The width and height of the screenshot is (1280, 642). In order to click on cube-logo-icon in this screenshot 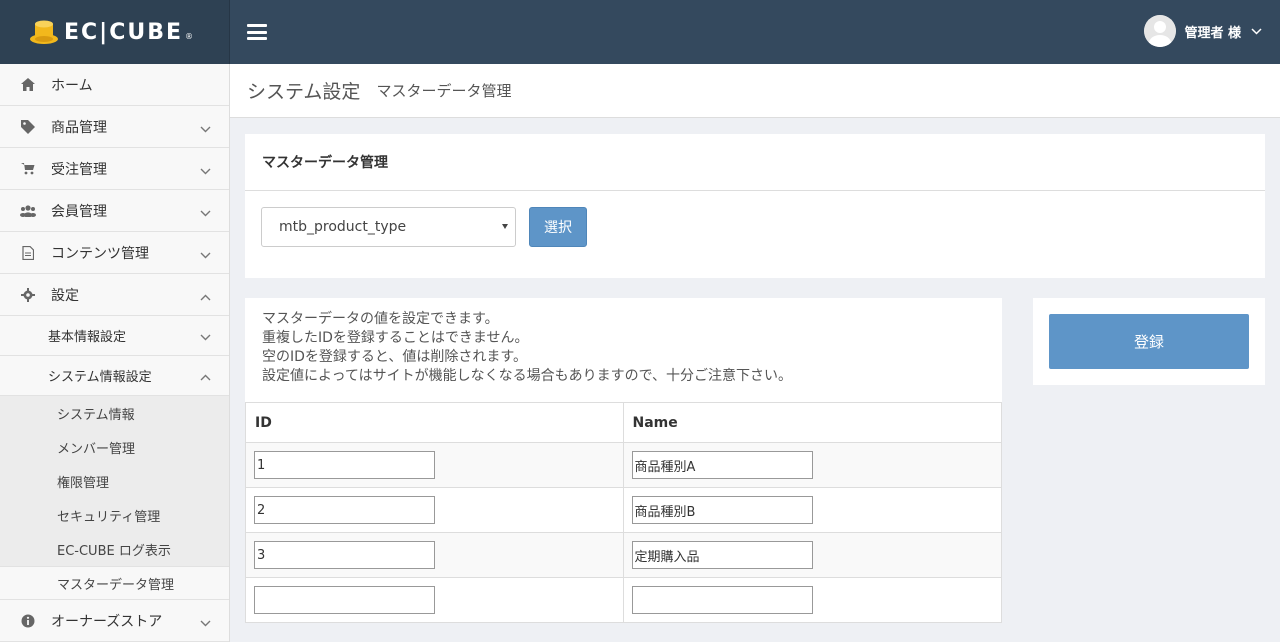, I will do `click(44, 32)`.